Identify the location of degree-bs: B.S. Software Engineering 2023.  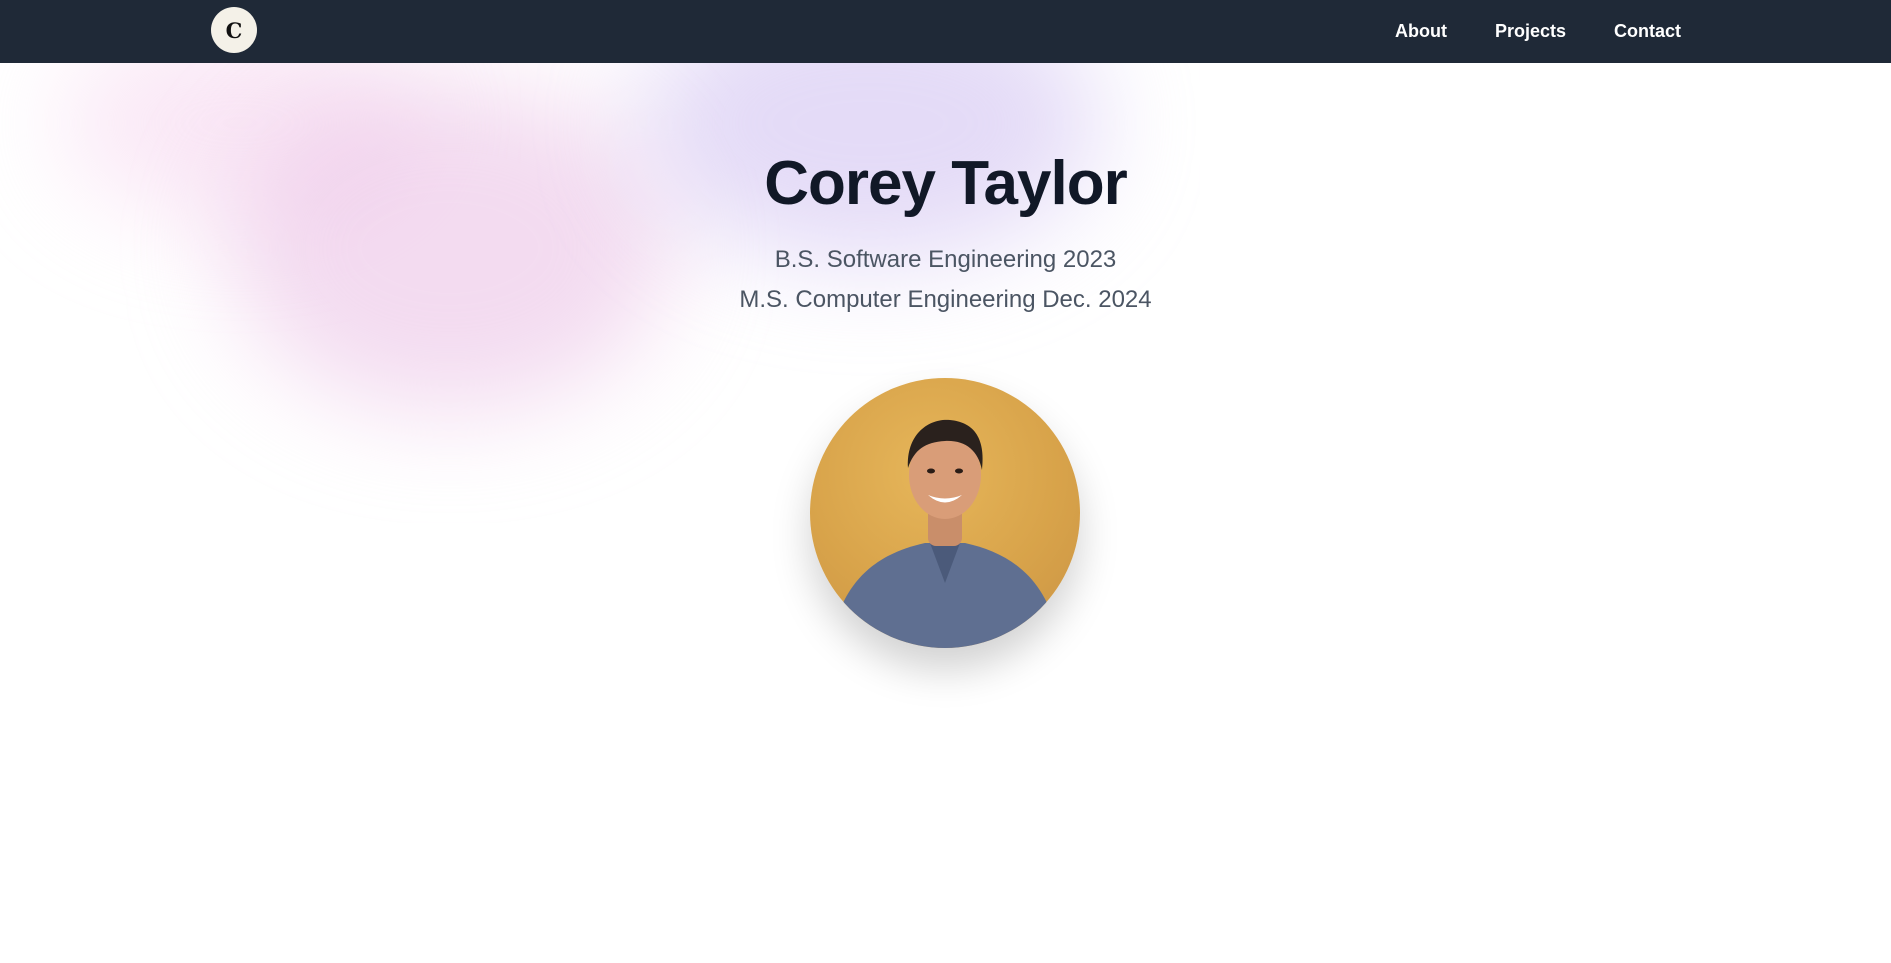
(945, 259).